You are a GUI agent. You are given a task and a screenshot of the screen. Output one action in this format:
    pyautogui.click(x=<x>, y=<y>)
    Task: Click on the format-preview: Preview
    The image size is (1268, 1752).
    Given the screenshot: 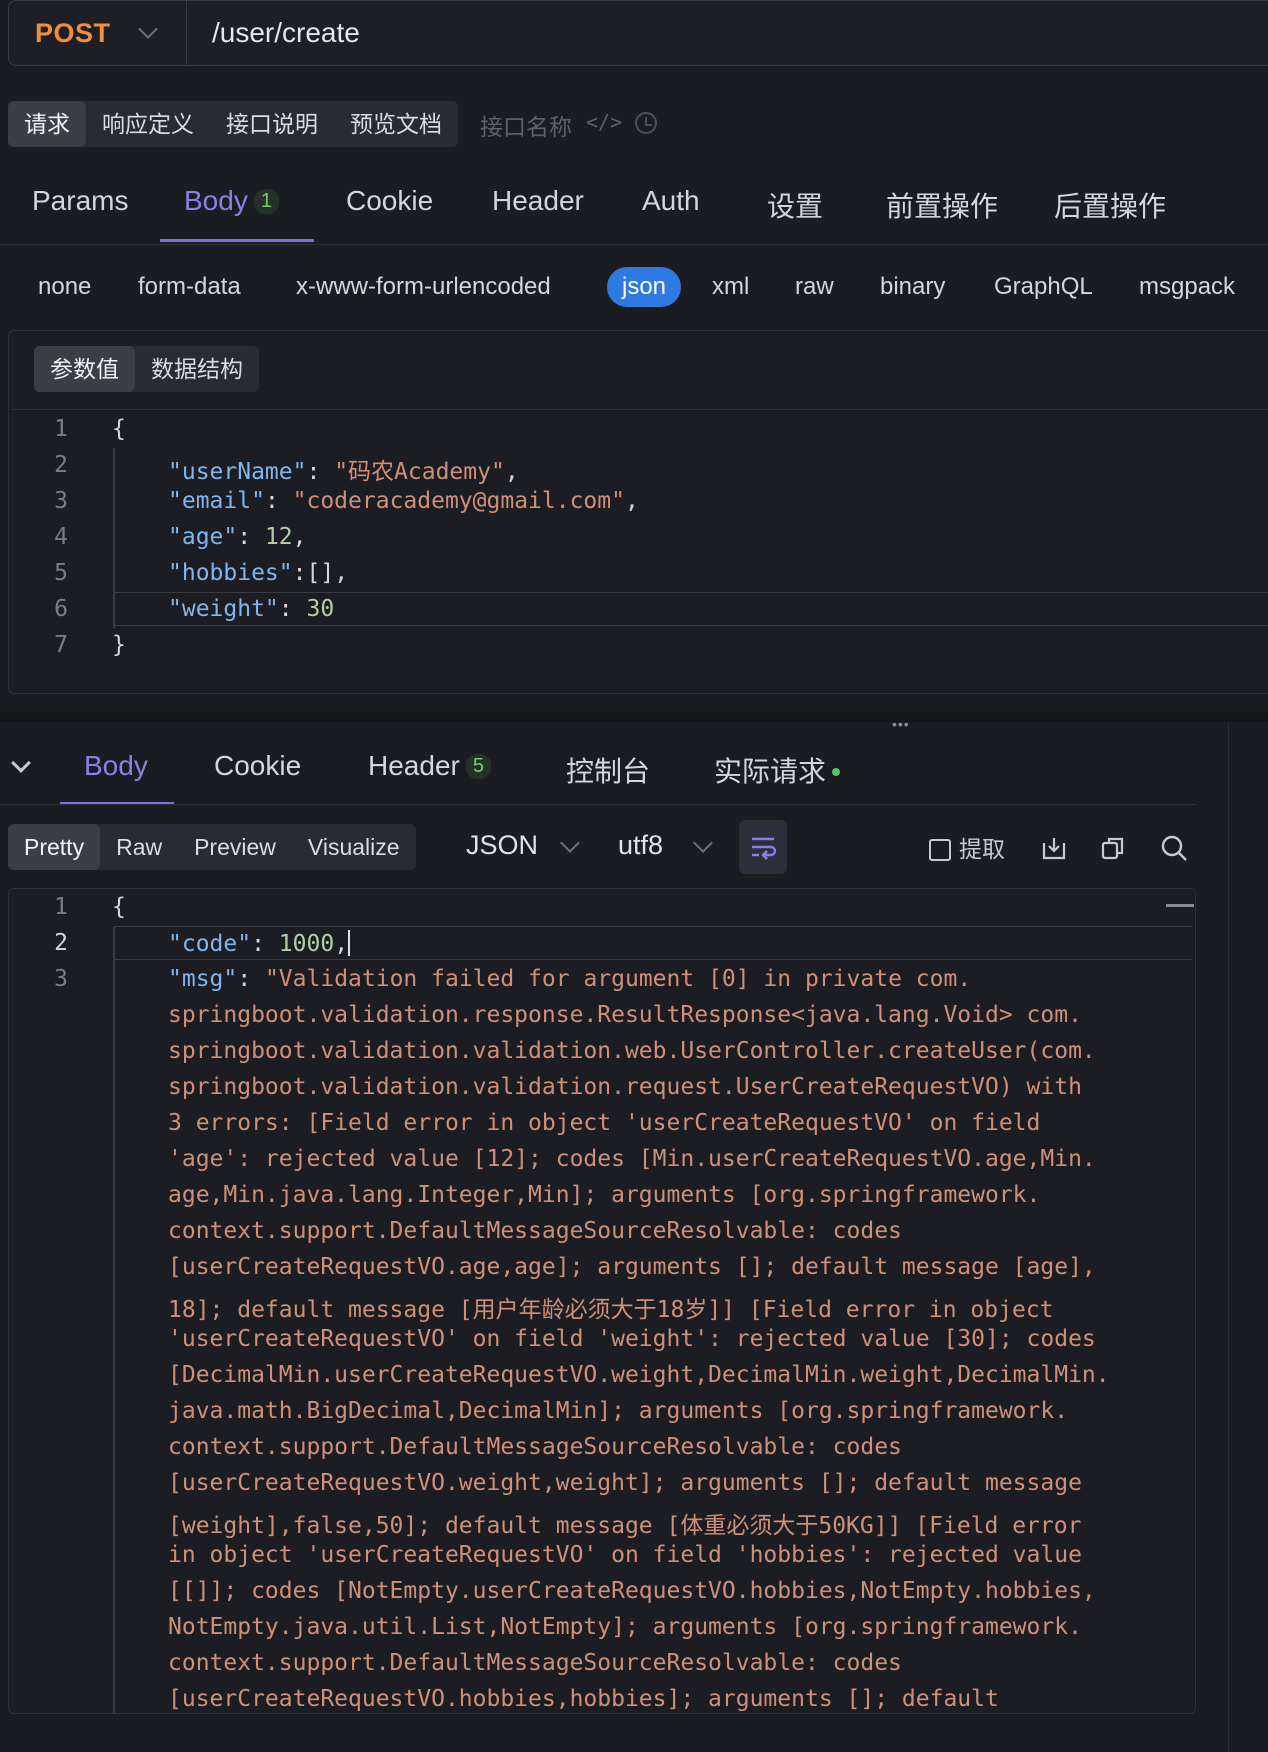 What is the action you would take?
    pyautogui.click(x=235, y=847)
    